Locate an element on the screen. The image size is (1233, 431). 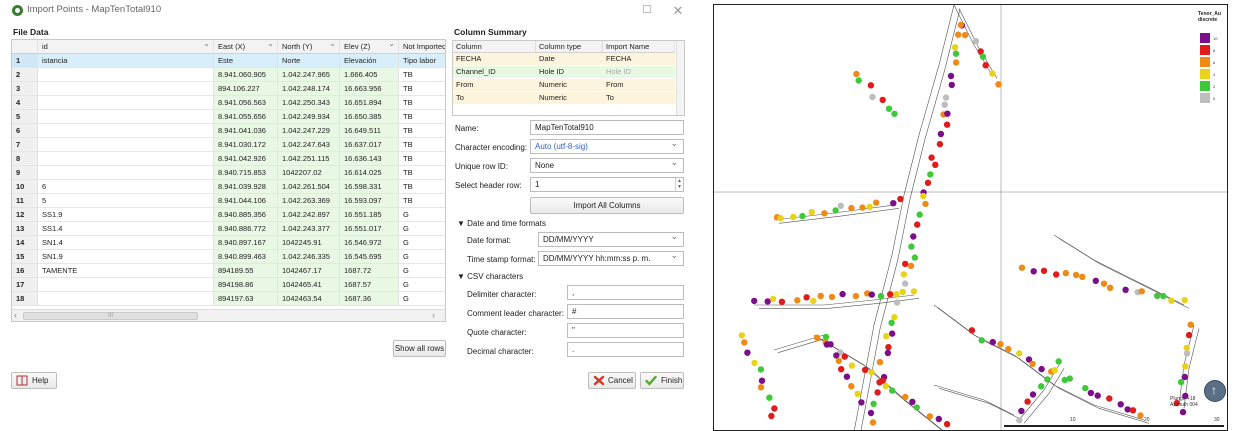
summary-column-name: FECHA is located at coordinates (494, 59).